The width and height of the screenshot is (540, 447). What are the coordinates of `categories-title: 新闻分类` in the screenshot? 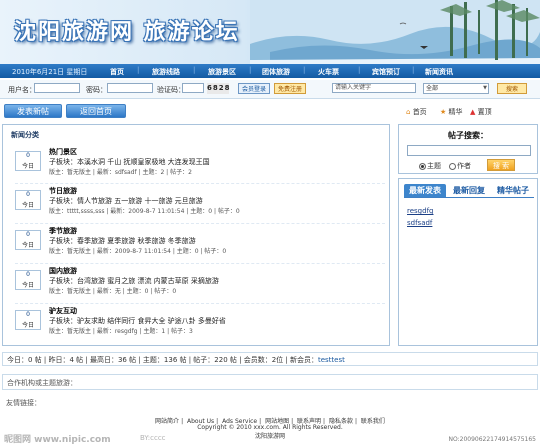 It's located at (25, 135).